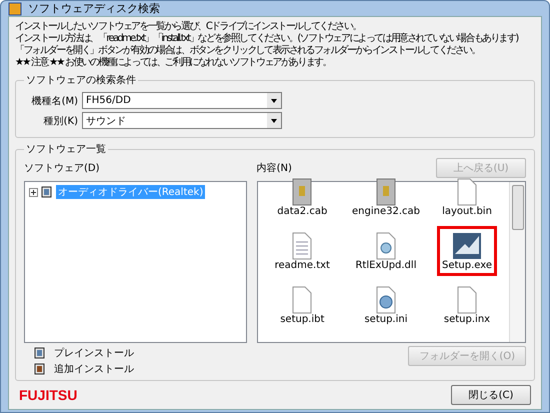 The width and height of the screenshot is (550, 413). Describe the element at coordinates (182, 100) in the screenshot. I see `dropdown-field: FH56/DD` at that location.